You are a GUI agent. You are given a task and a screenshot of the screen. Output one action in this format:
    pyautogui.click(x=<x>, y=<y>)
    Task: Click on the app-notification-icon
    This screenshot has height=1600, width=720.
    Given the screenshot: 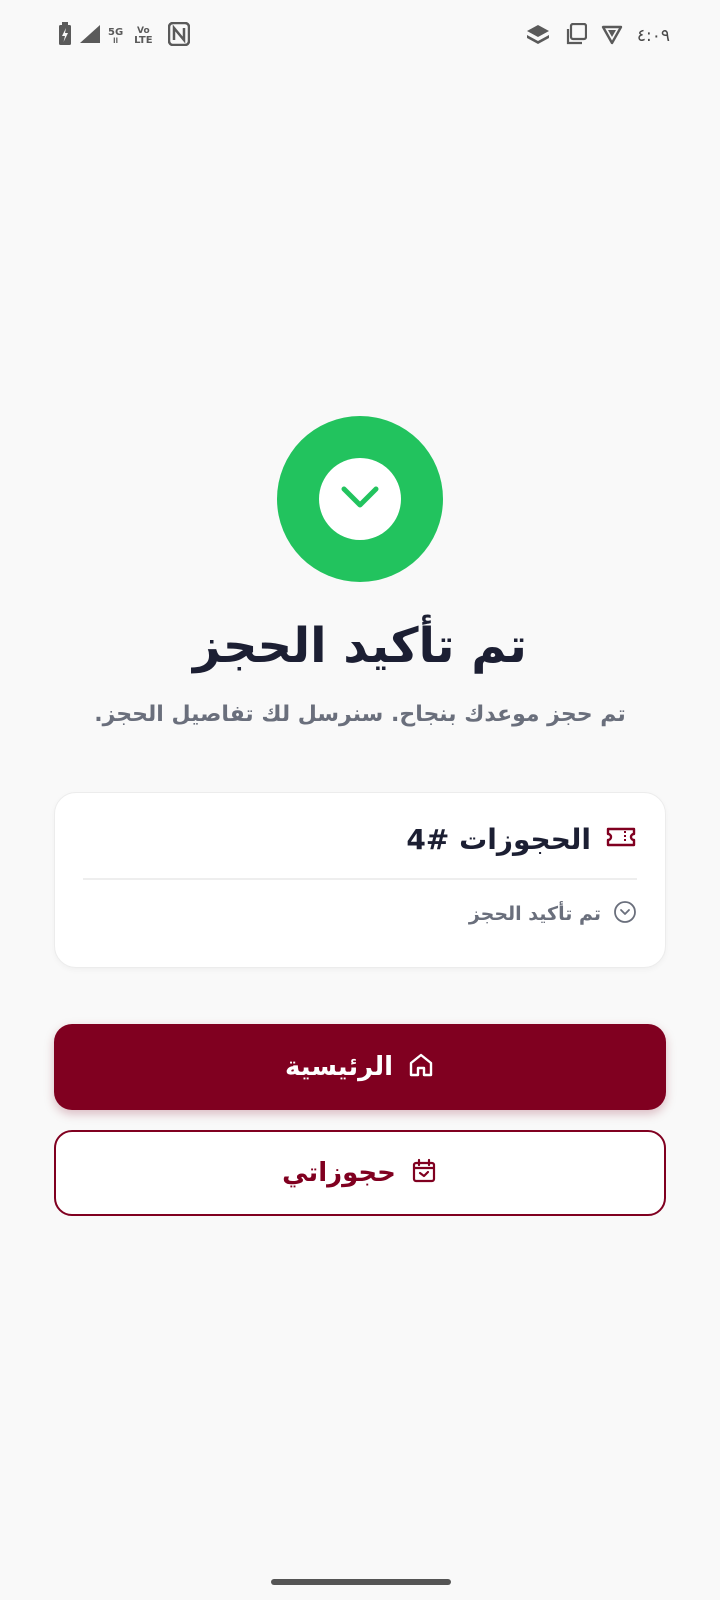 What is the action you would take?
    pyautogui.click(x=538, y=36)
    